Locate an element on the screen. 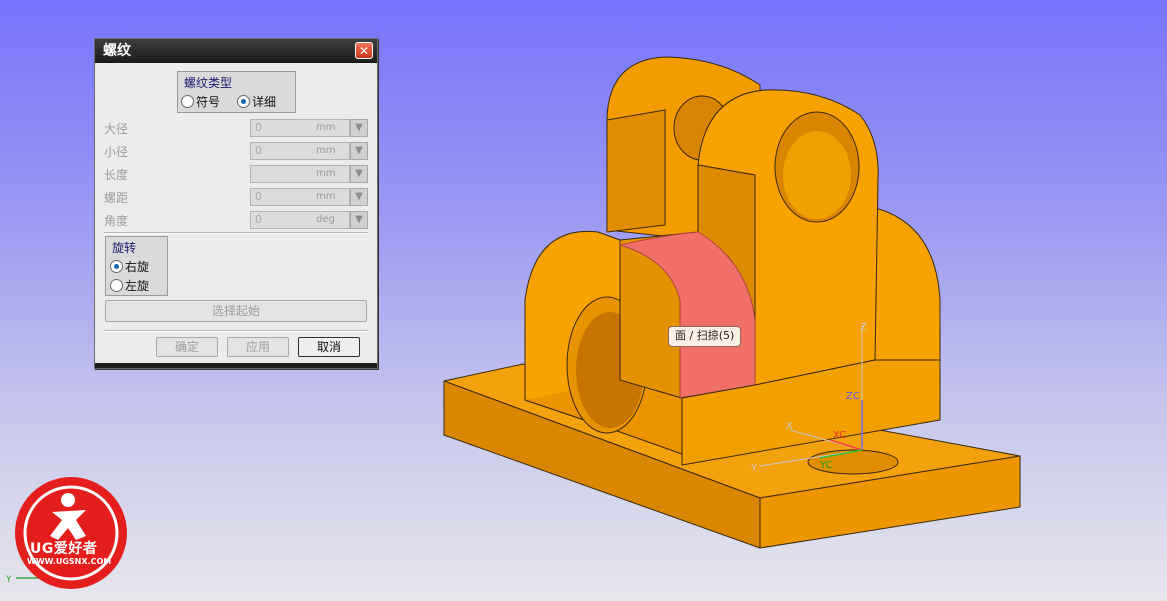  radio-symbolic: 符号 is located at coordinates (200, 101).